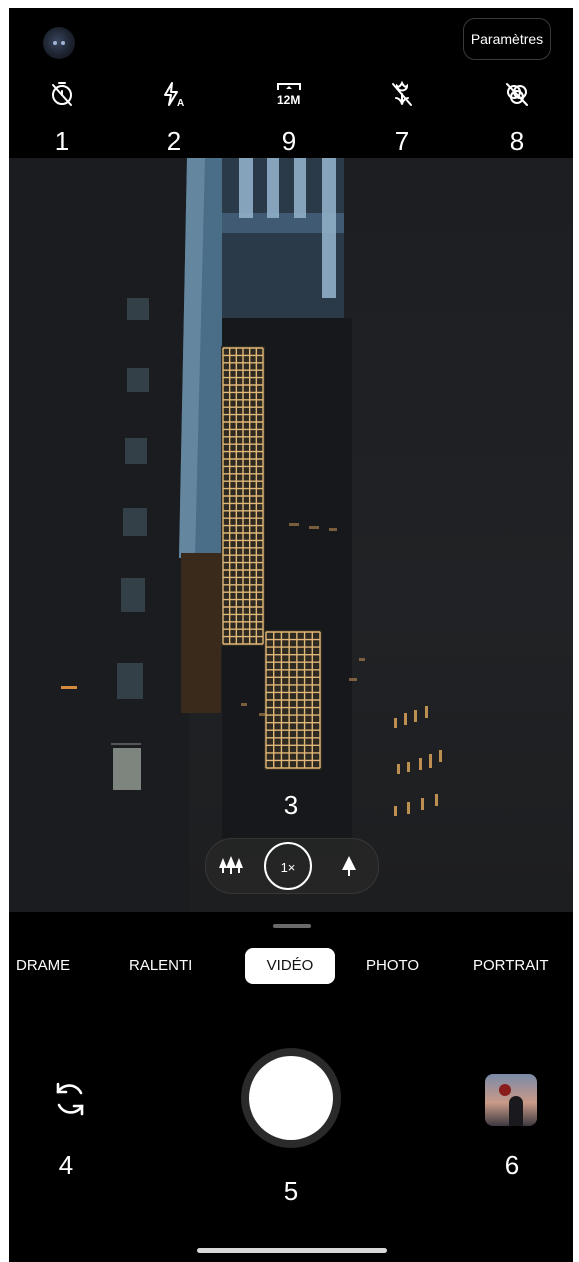 The width and height of the screenshot is (579, 1262). What do you see at coordinates (517, 141) in the screenshot?
I see `callout-8: 8` at bounding box center [517, 141].